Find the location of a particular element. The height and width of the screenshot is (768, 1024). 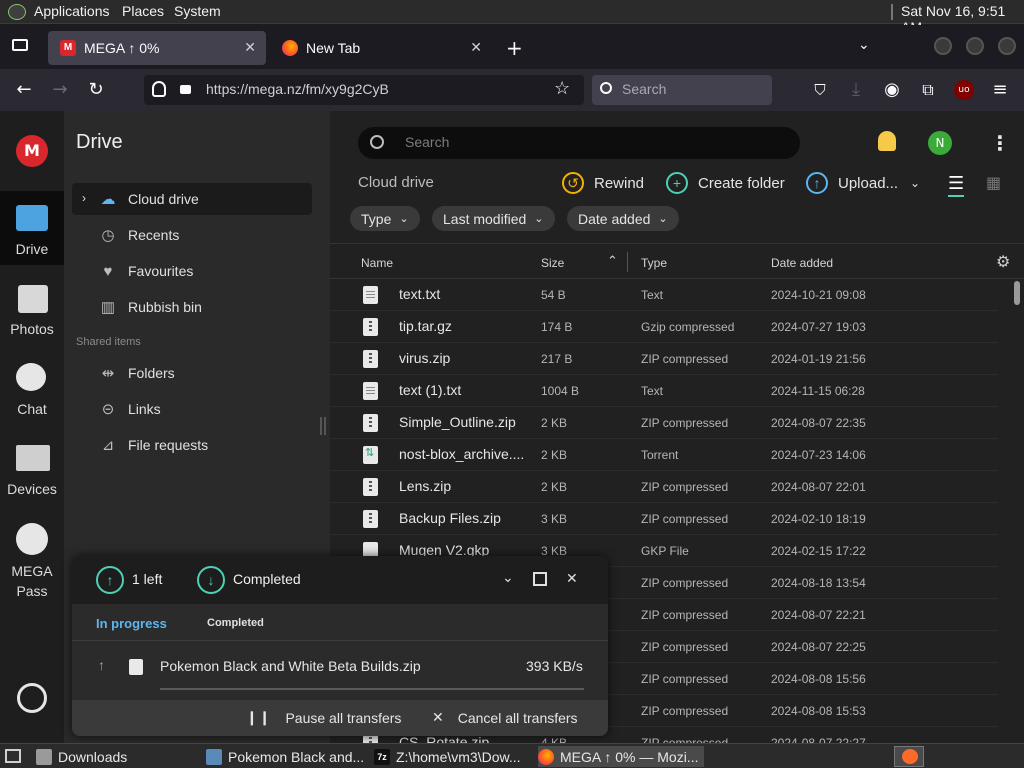

new-tab-button: + is located at coordinates (514, 48).